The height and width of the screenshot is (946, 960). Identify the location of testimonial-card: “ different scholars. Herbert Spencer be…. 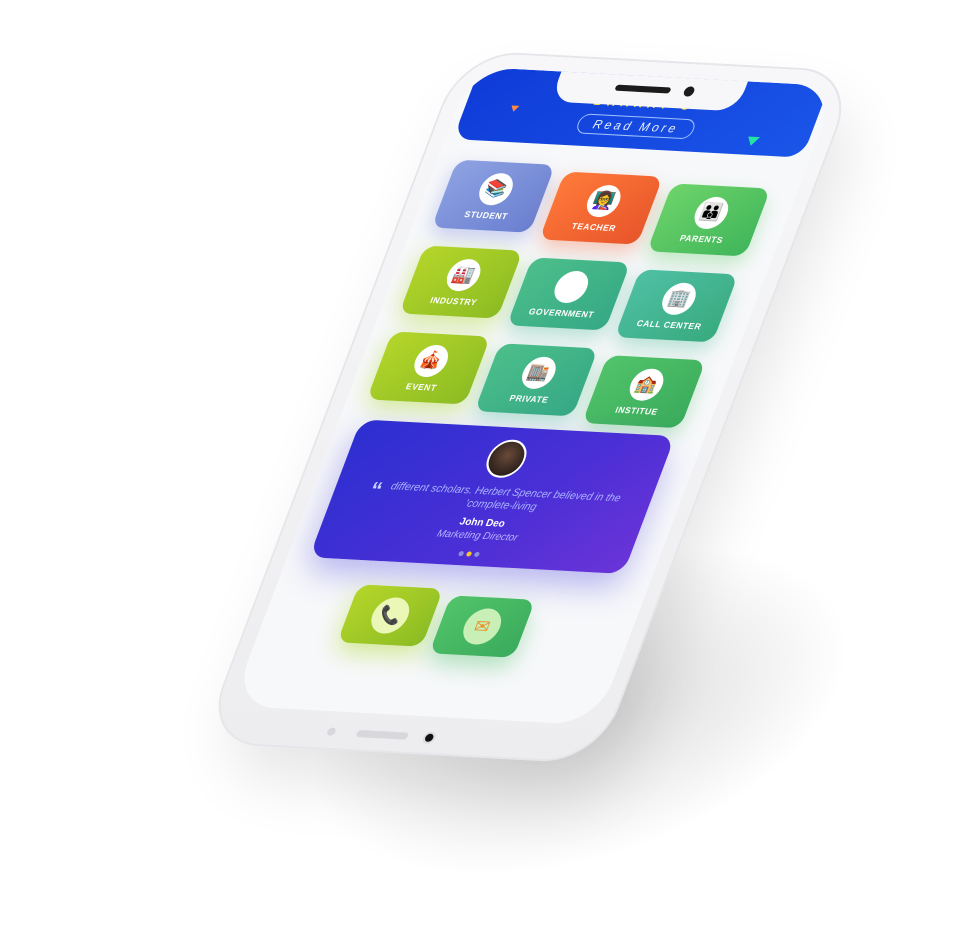
(492, 496).